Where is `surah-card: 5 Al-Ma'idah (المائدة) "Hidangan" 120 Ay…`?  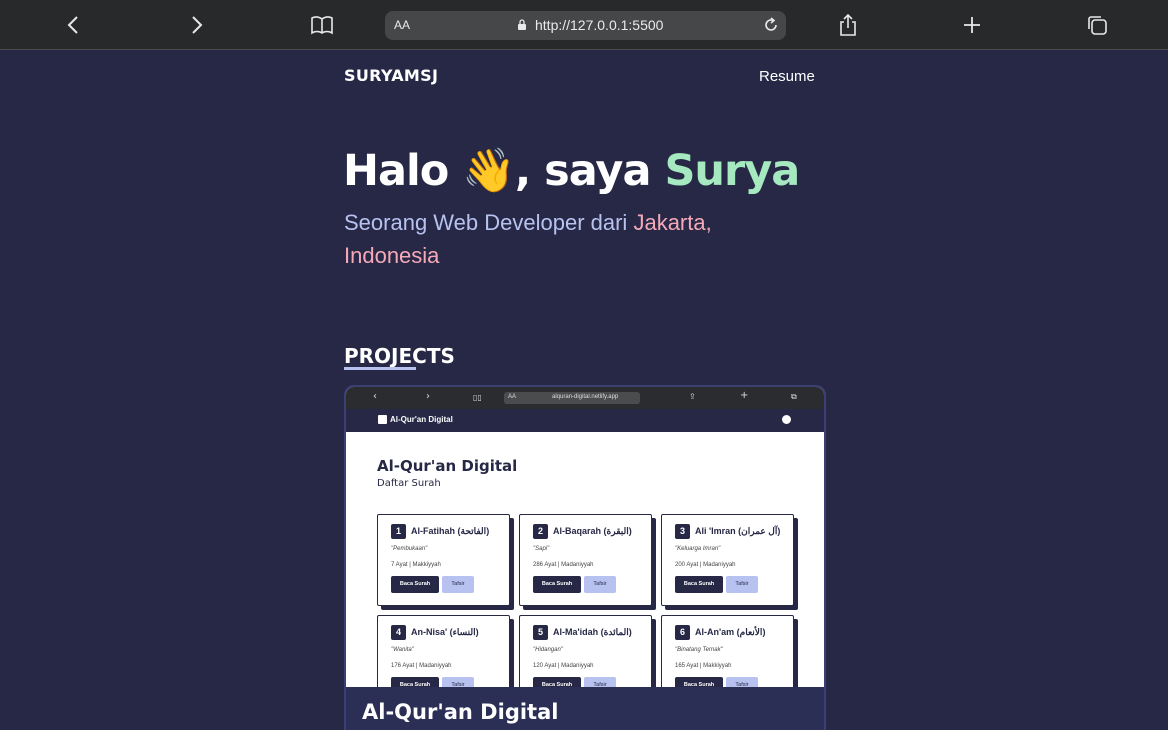 surah-card: 5 Al-Ma'idah (المائدة) "Hidangan" 120 Ay… is located at coordinates (585, 651).